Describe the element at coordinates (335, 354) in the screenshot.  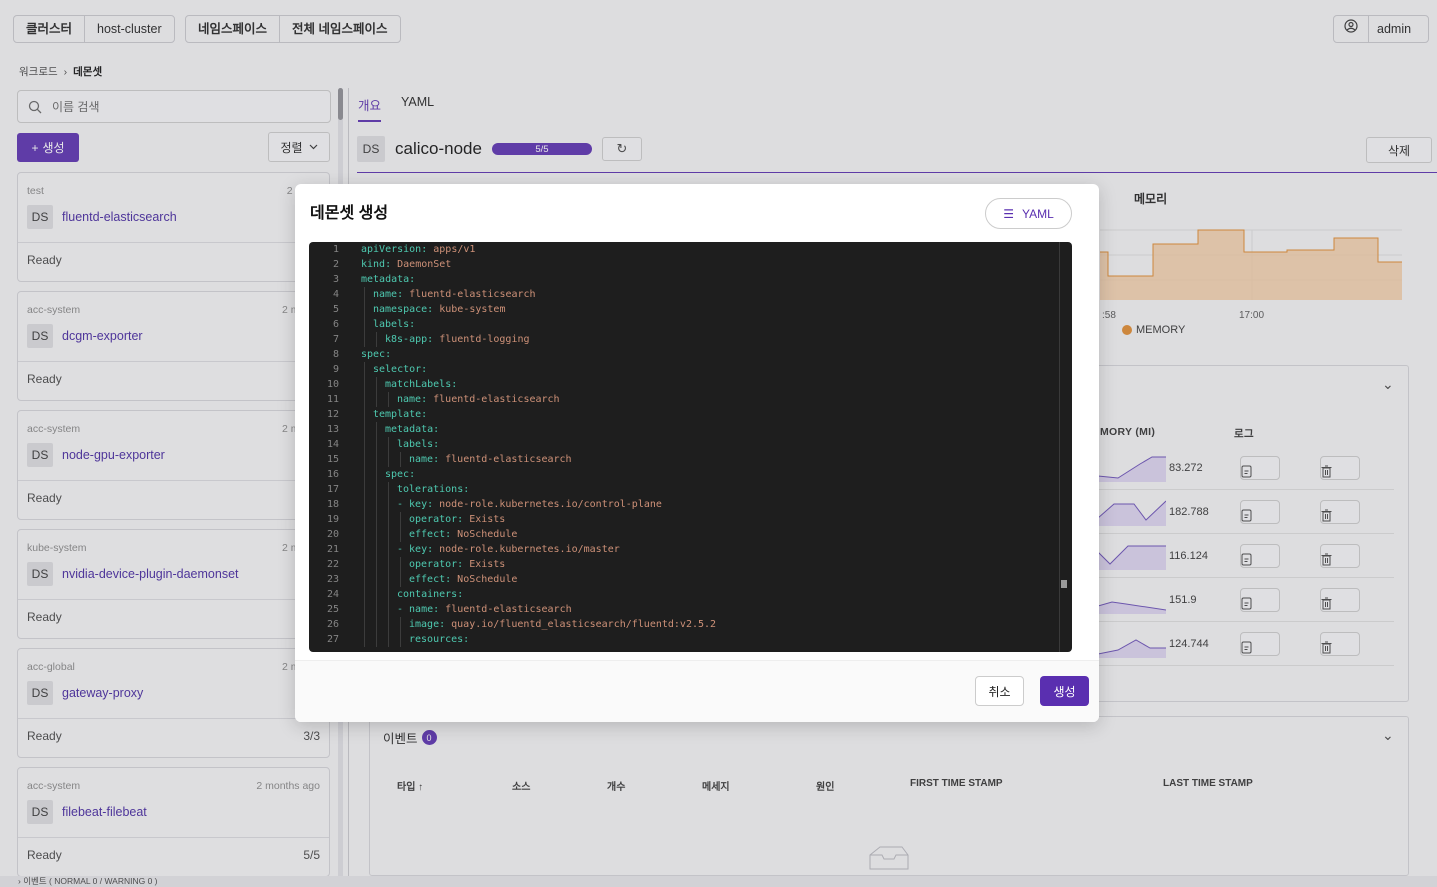
I see `line-number: 8` at that location.